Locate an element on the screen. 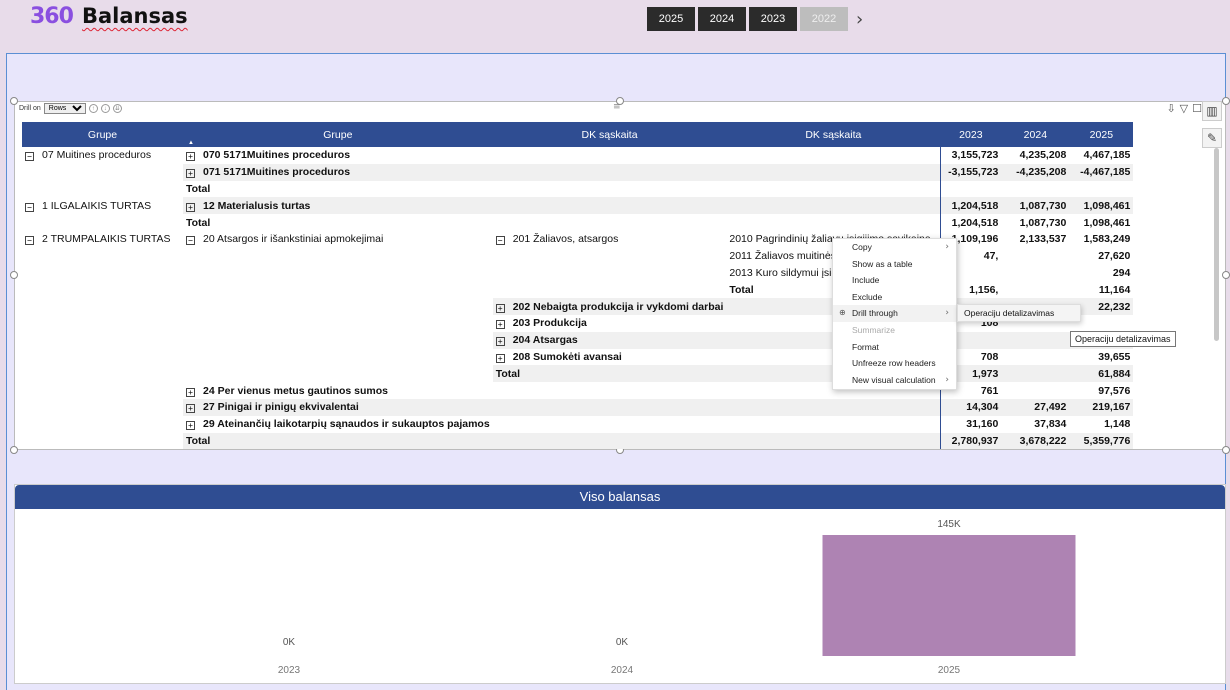 This screenshot has width=1230, height=690. table-cell: 1,148 is located at coordinates (1101, 424).